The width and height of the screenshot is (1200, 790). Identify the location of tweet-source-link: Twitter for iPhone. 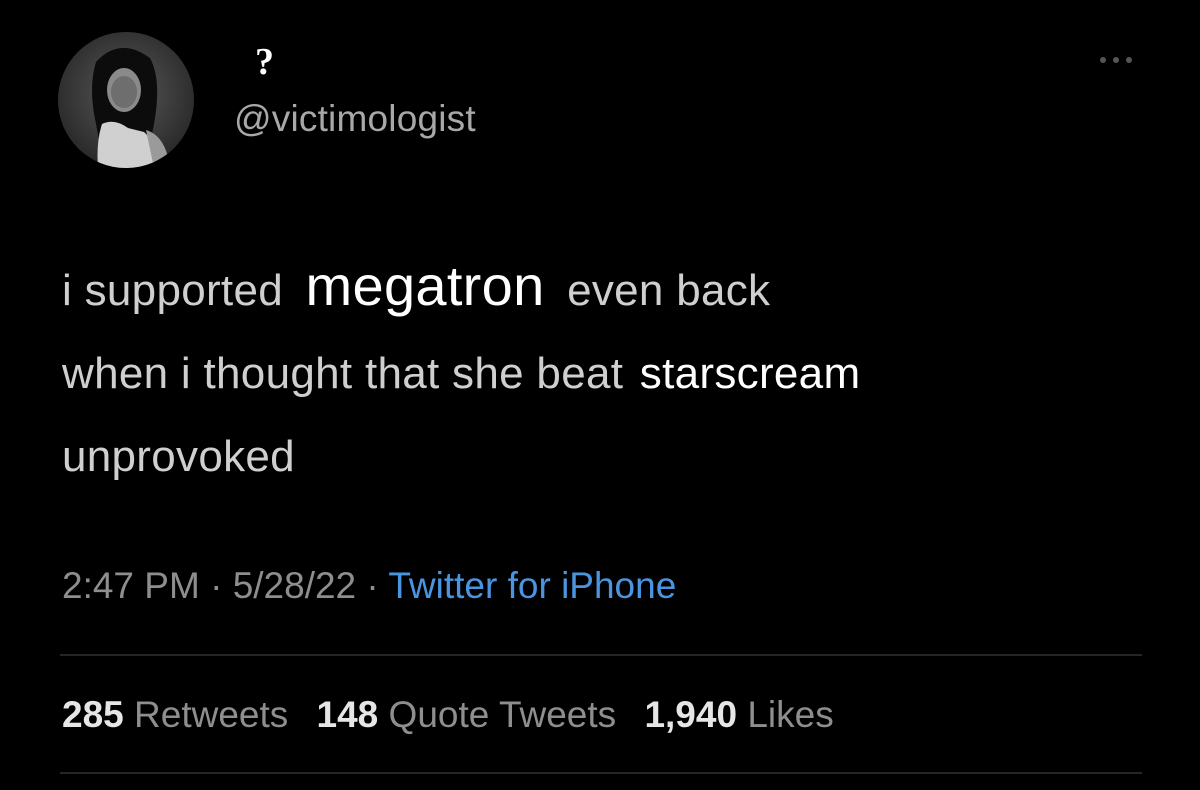
(532, 585).